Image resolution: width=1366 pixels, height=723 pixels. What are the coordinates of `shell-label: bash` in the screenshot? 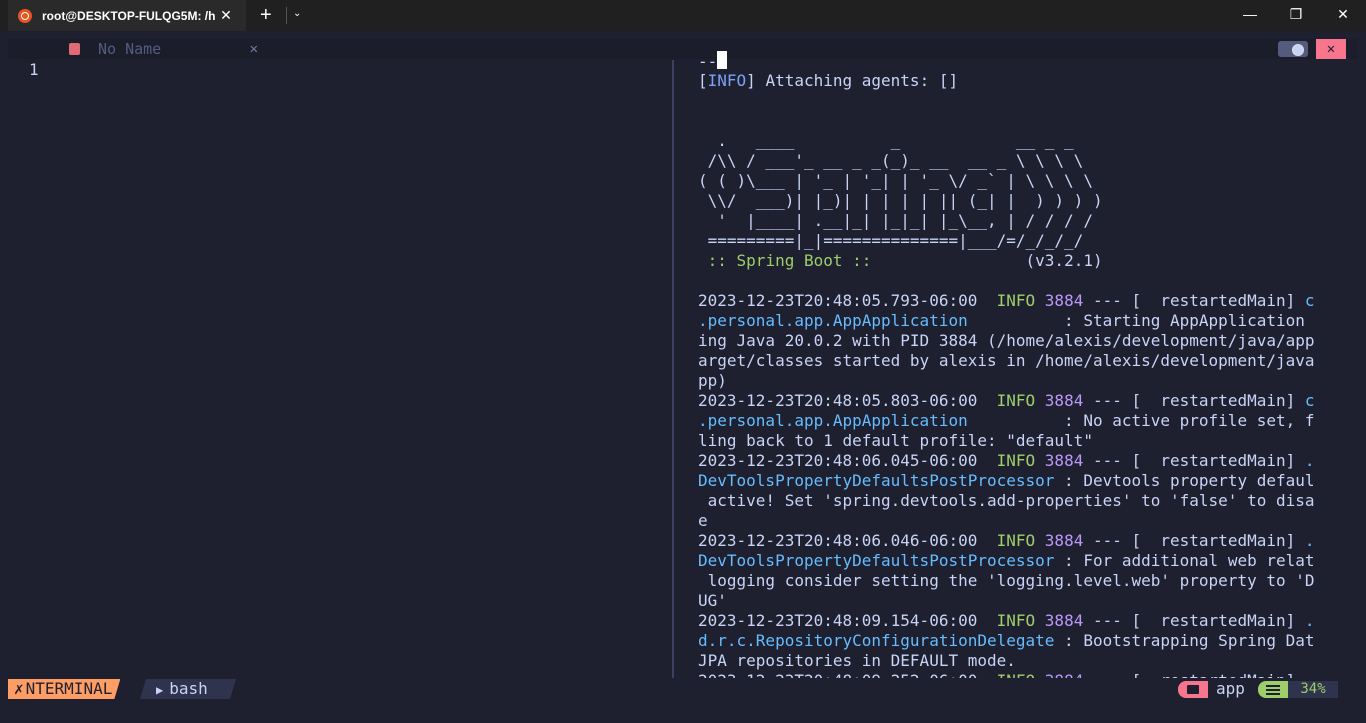 It's located at (188, 688).